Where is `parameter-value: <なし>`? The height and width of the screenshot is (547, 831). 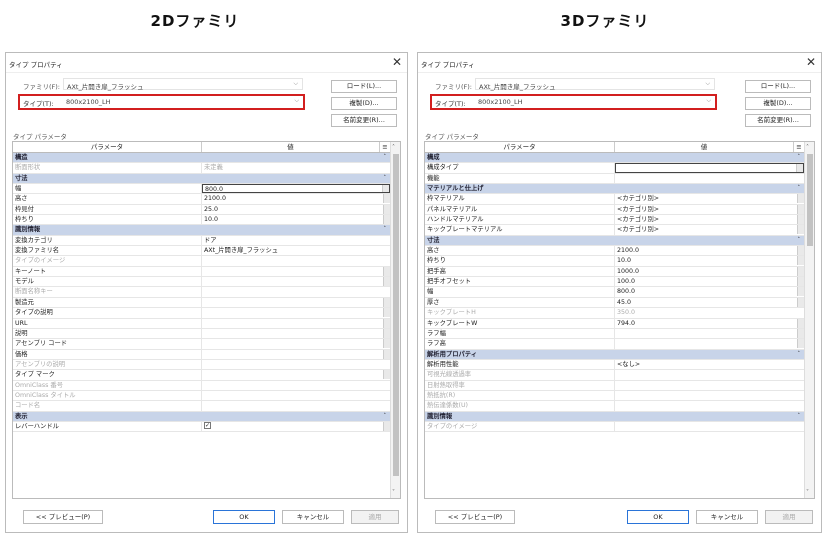
parameter-value: <なし> is located at coordinates (709, 364).